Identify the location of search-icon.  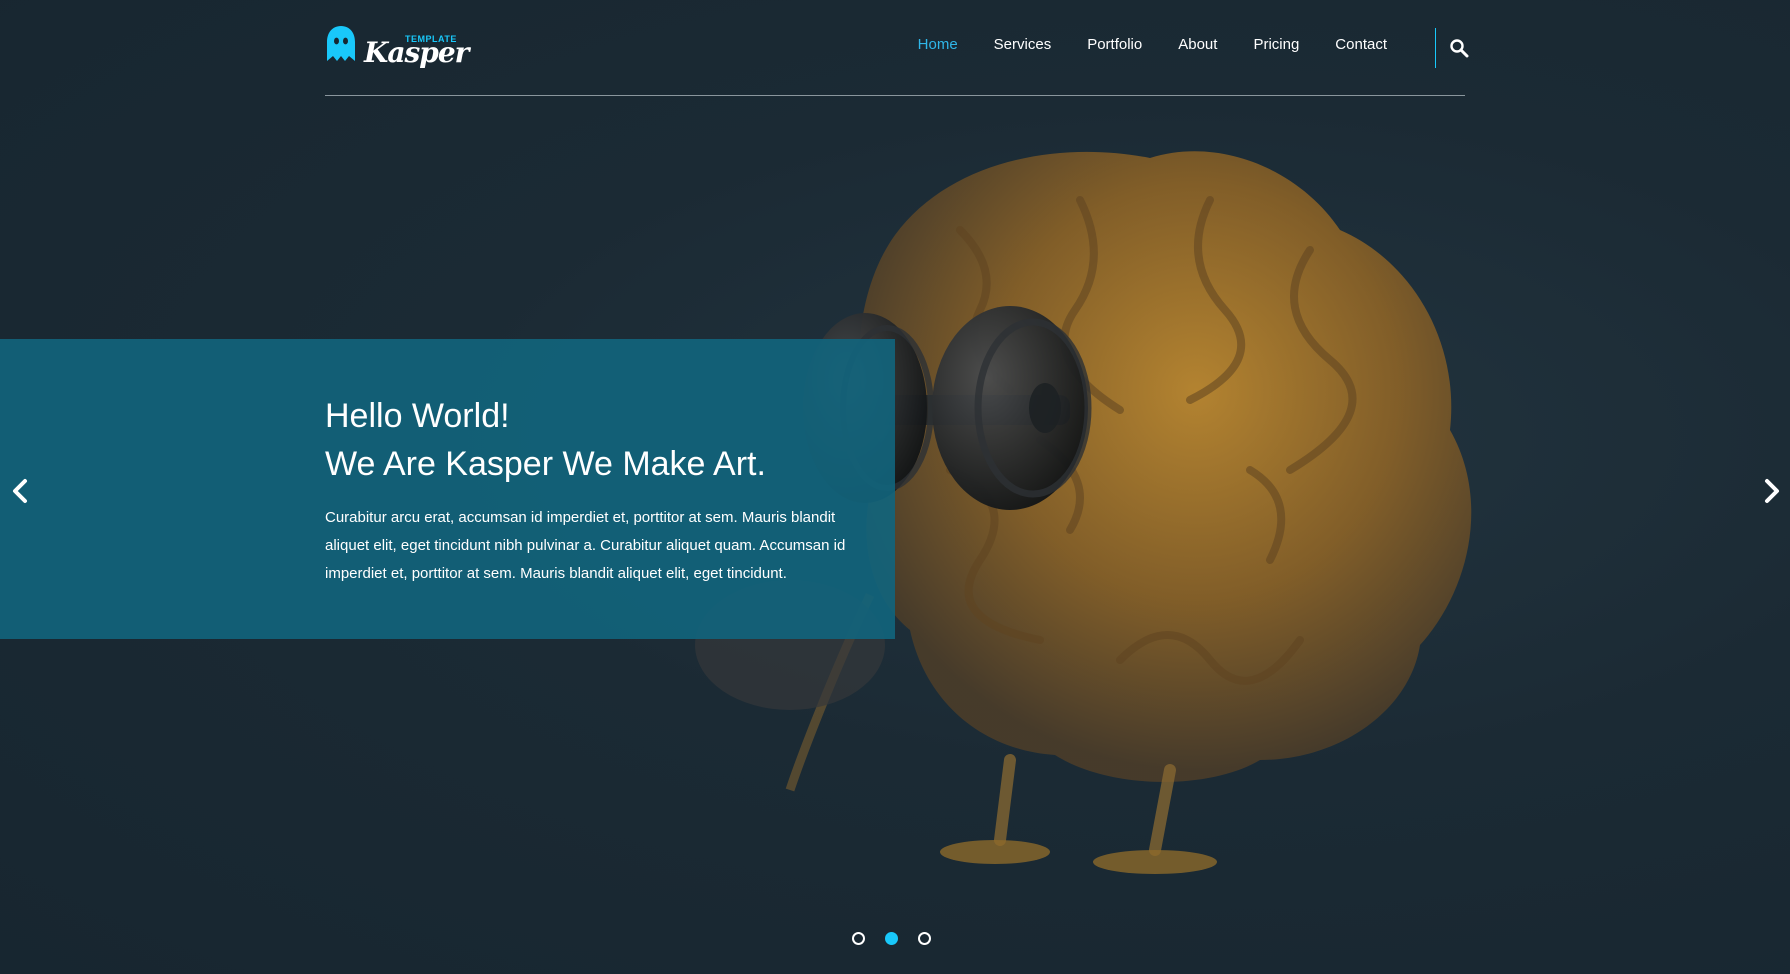
(1459, 48).